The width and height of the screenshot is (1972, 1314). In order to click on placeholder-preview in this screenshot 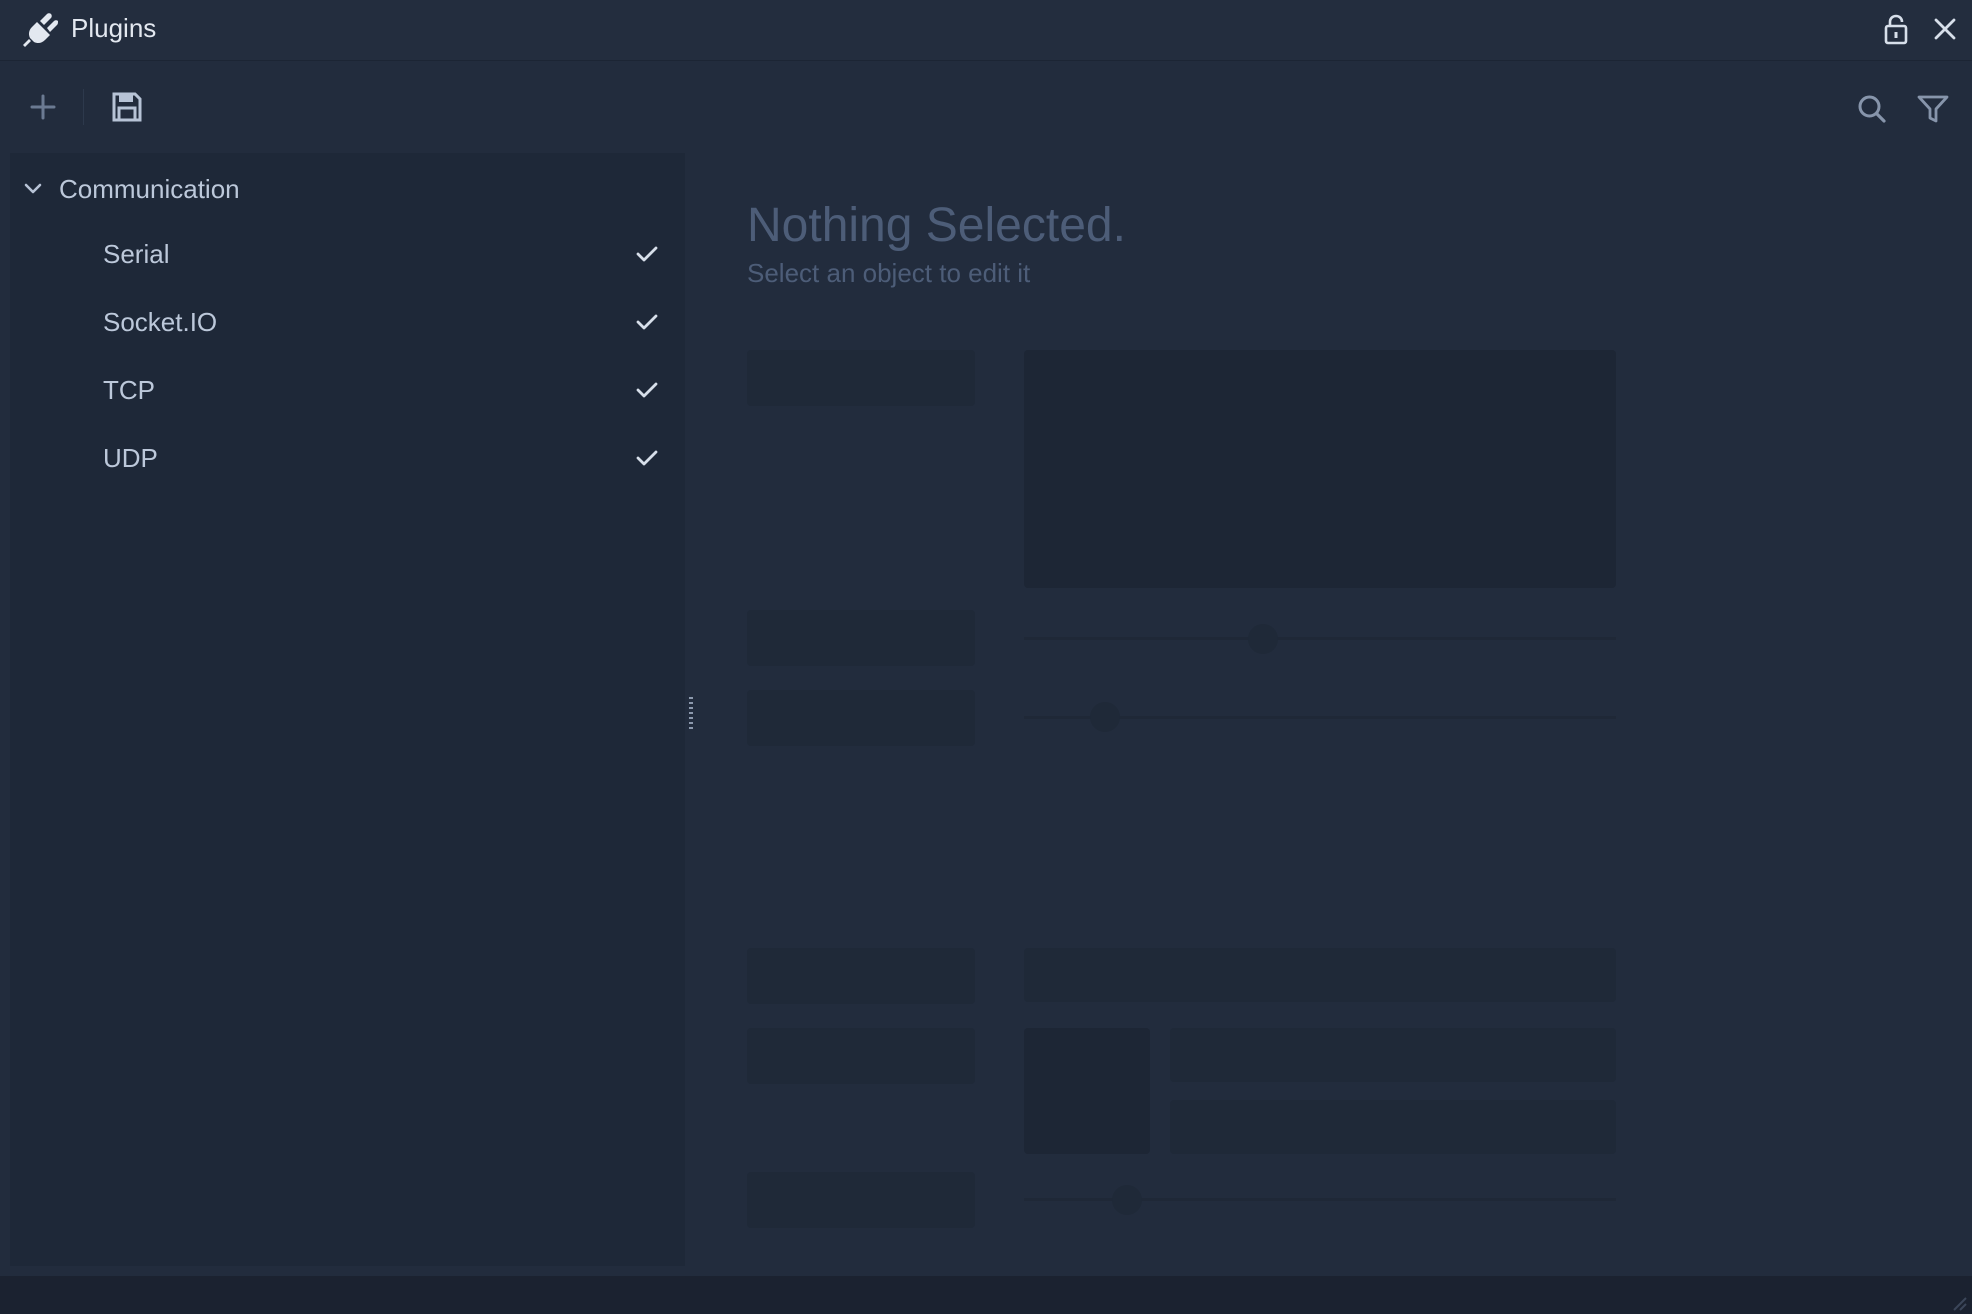, I will do `click(1320, 469)`.